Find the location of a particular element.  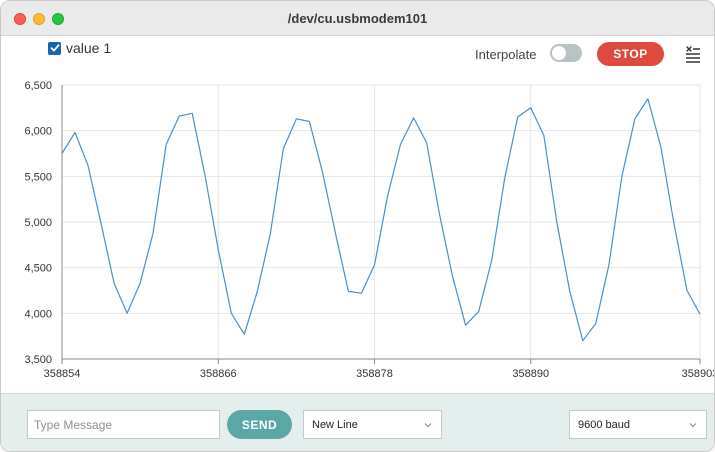

y-tick-label: 6,500 is located at coordinates (38, 86).